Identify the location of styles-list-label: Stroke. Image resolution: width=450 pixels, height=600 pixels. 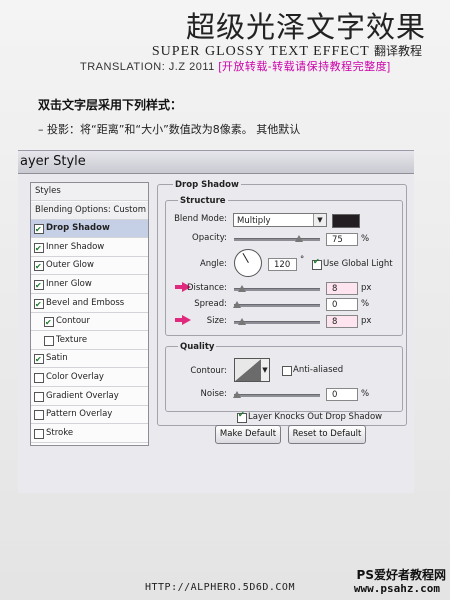
(60, 433).